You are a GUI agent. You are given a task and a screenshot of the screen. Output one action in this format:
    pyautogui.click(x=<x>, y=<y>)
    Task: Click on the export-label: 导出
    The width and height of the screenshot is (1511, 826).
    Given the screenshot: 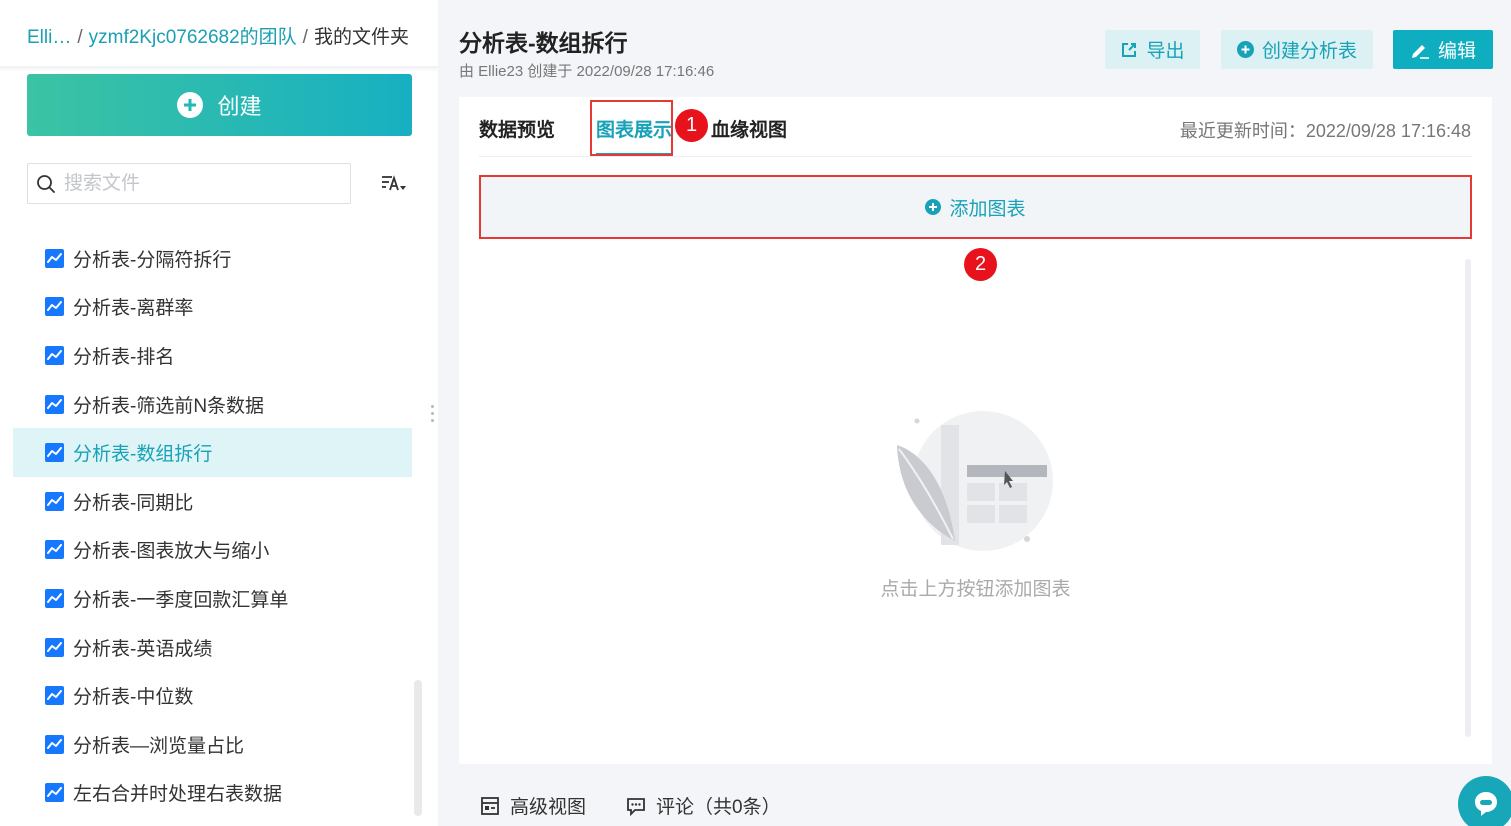 What is the action you would take?
    pyautogui.click(x=1165, y=51)
    